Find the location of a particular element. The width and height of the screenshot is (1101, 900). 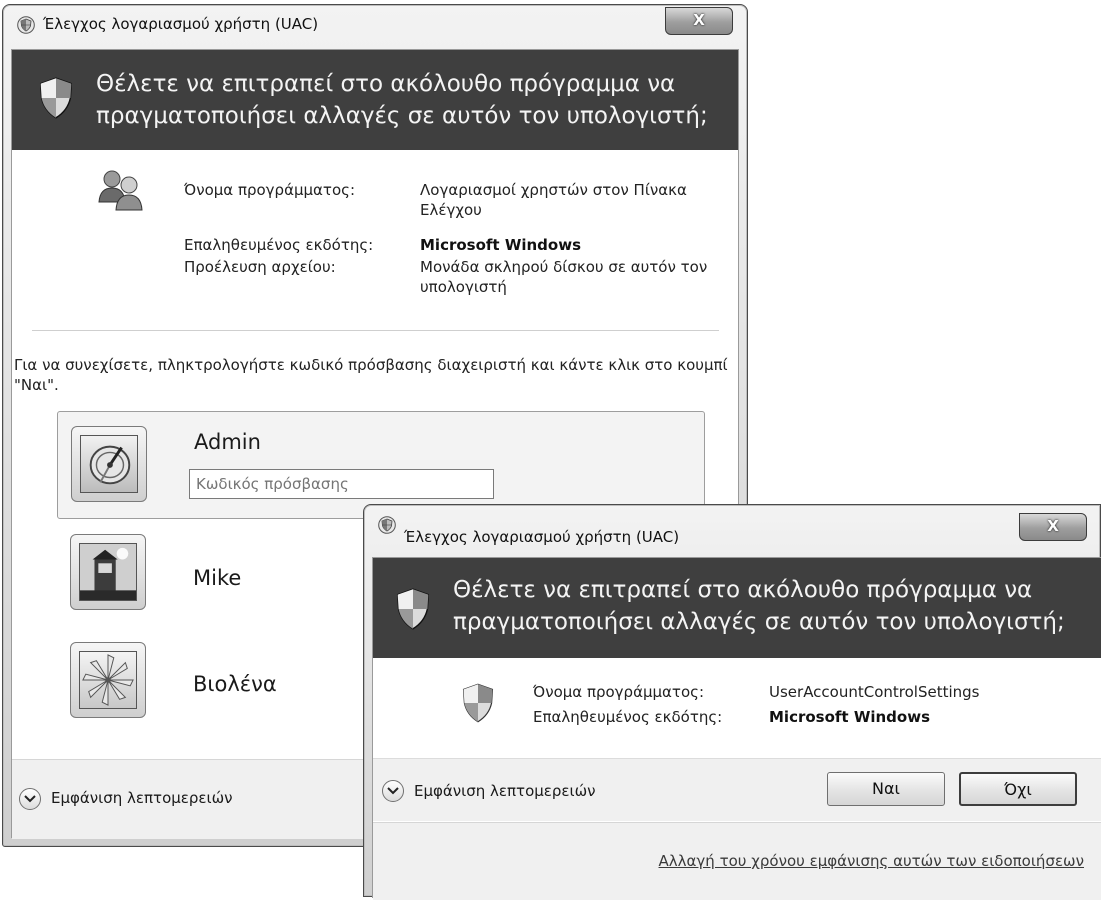

user-name: Βιολένα is located at coordinates (235, 684).